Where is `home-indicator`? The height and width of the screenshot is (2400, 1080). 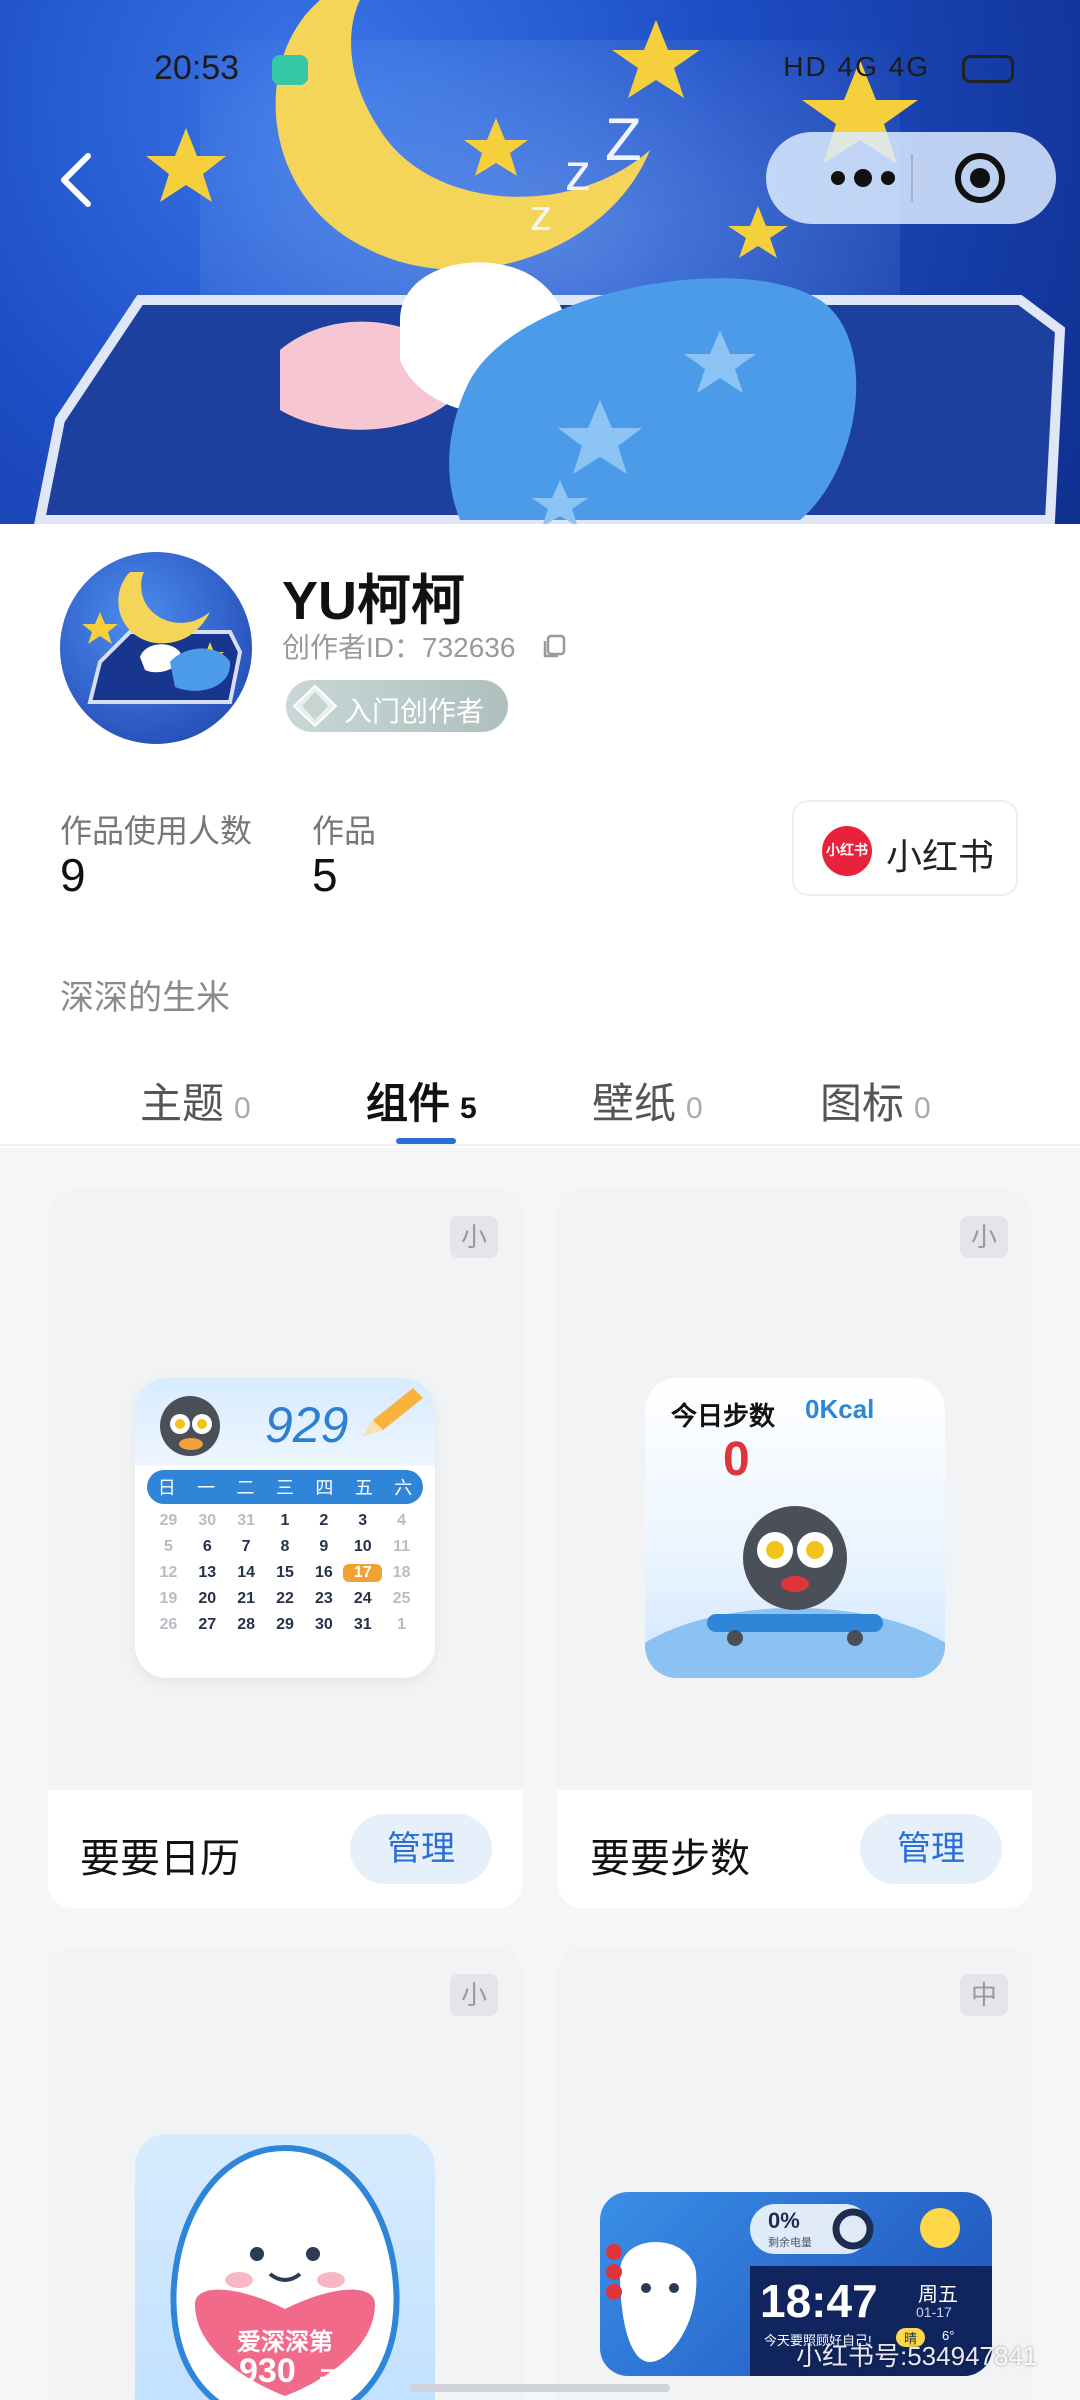 home-indicator is located at coordinates (540, 2388).